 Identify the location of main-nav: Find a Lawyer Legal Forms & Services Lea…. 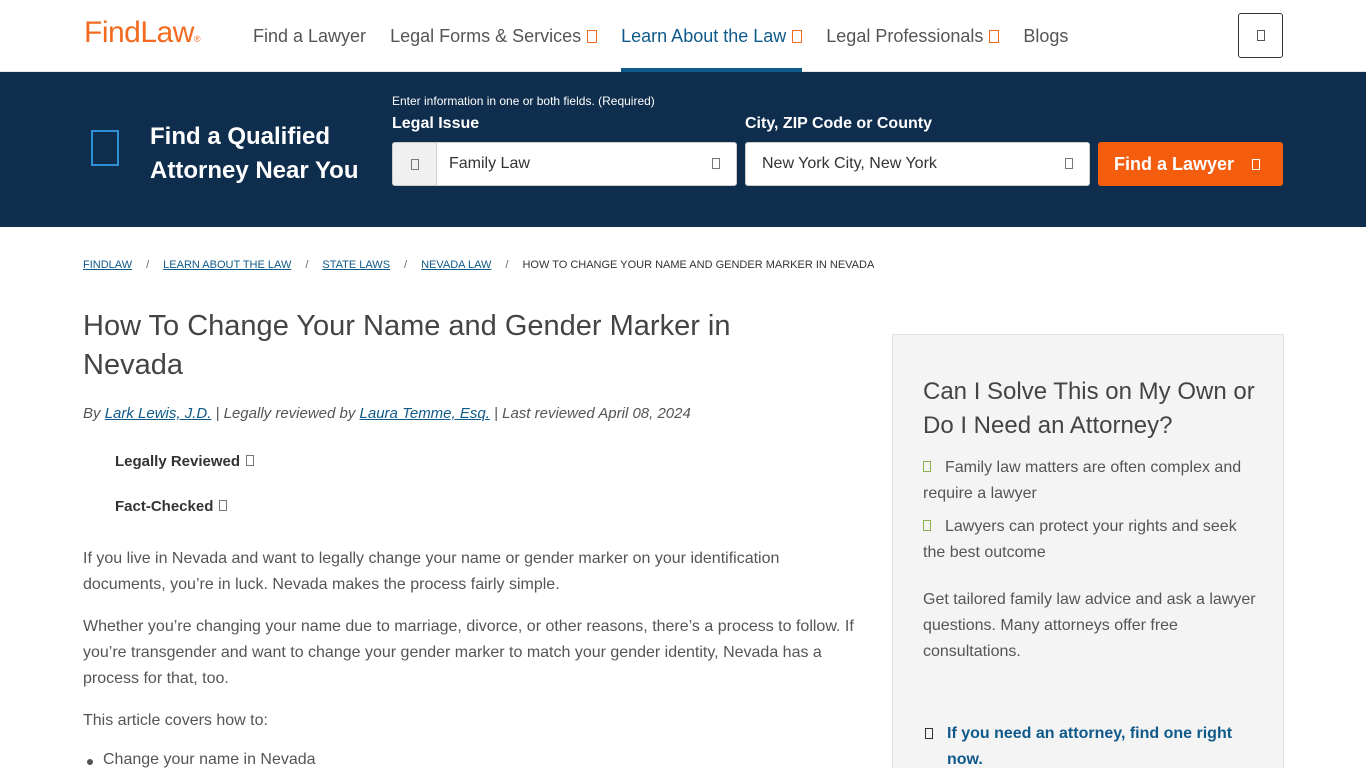
(672, 36).